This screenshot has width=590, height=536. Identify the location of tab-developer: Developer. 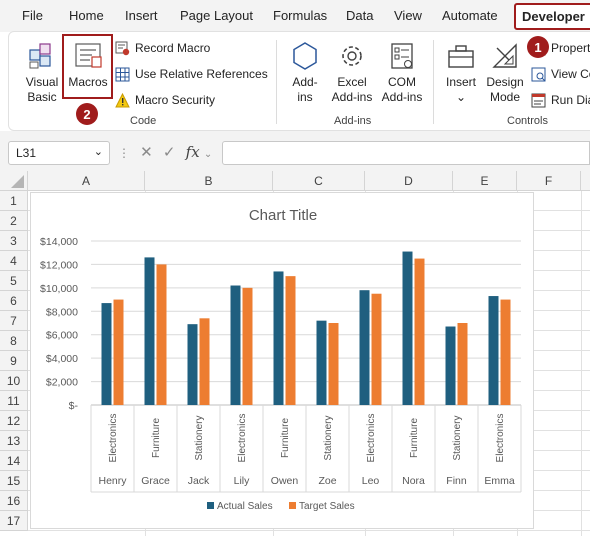
(552, 16).